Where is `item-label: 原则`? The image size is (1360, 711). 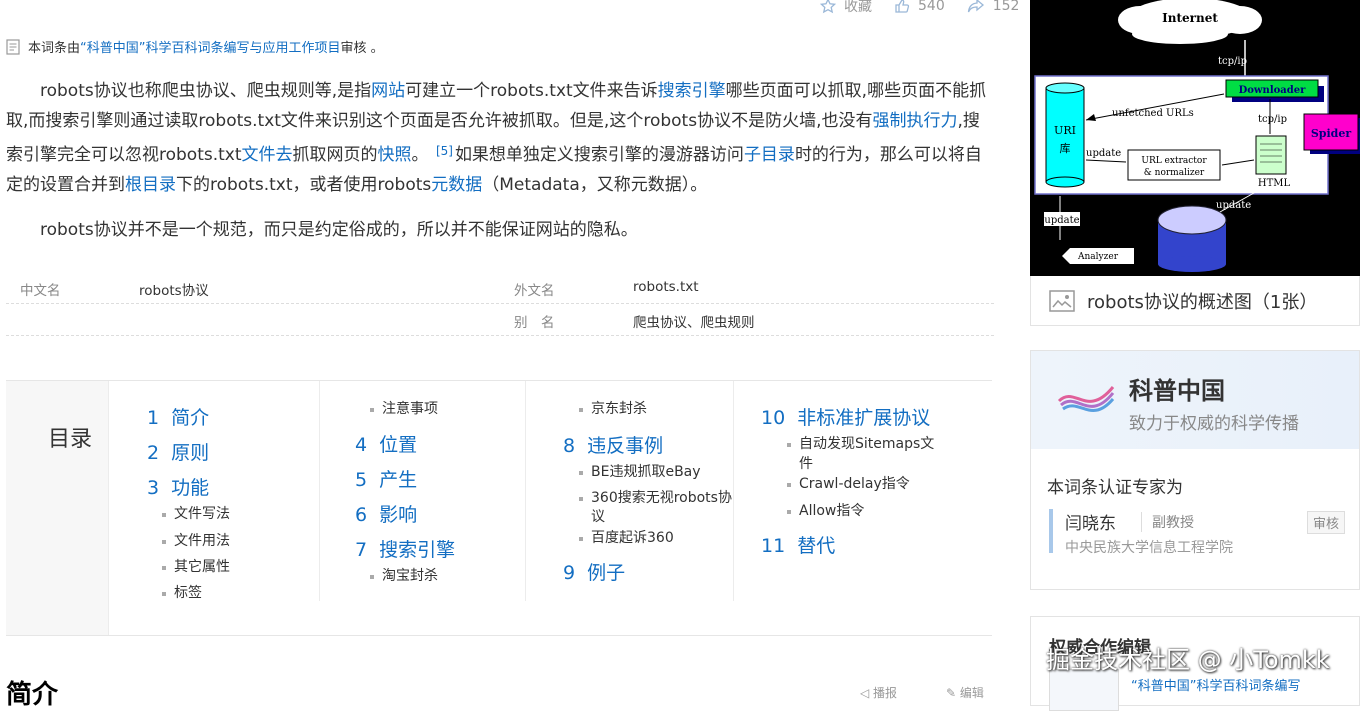 item-label: 原则 is located at coordinates (190, 453).